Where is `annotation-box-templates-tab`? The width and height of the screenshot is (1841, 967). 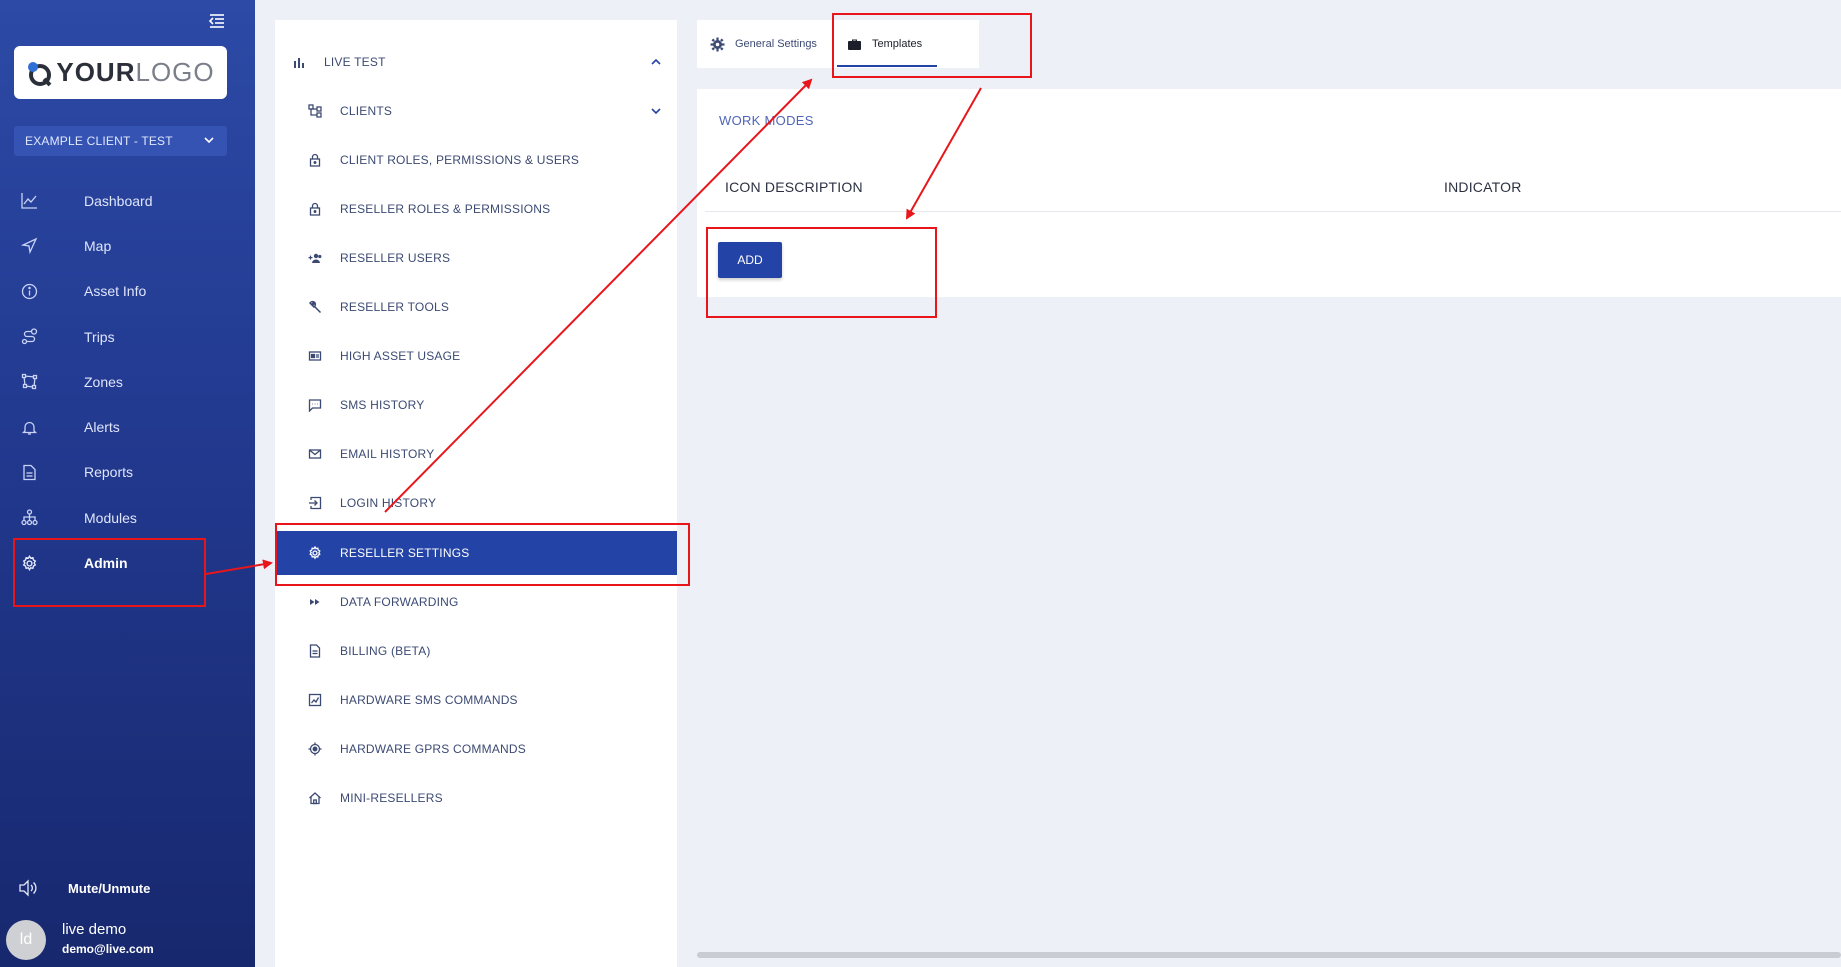 annotation-box-templates-tab is located at coordinates (932, 45).